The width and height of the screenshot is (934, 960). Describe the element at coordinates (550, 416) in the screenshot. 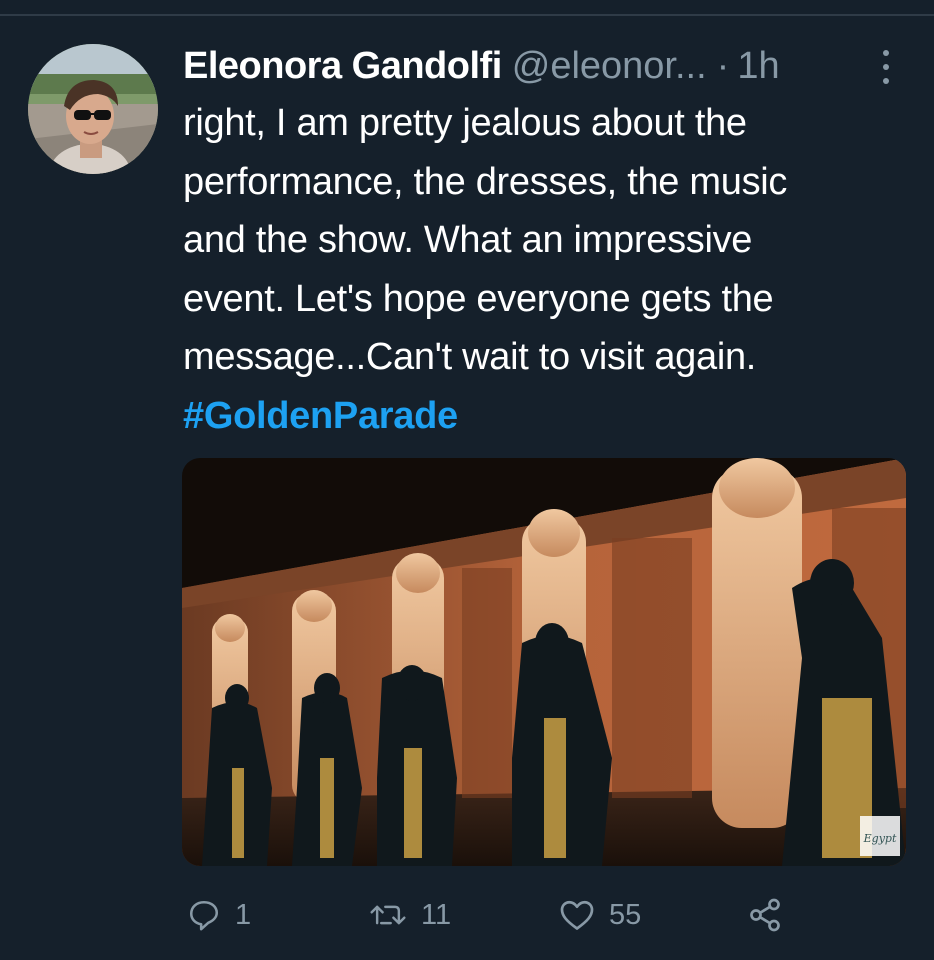

I see `hashtag-link: #GoldenParade` at that location.